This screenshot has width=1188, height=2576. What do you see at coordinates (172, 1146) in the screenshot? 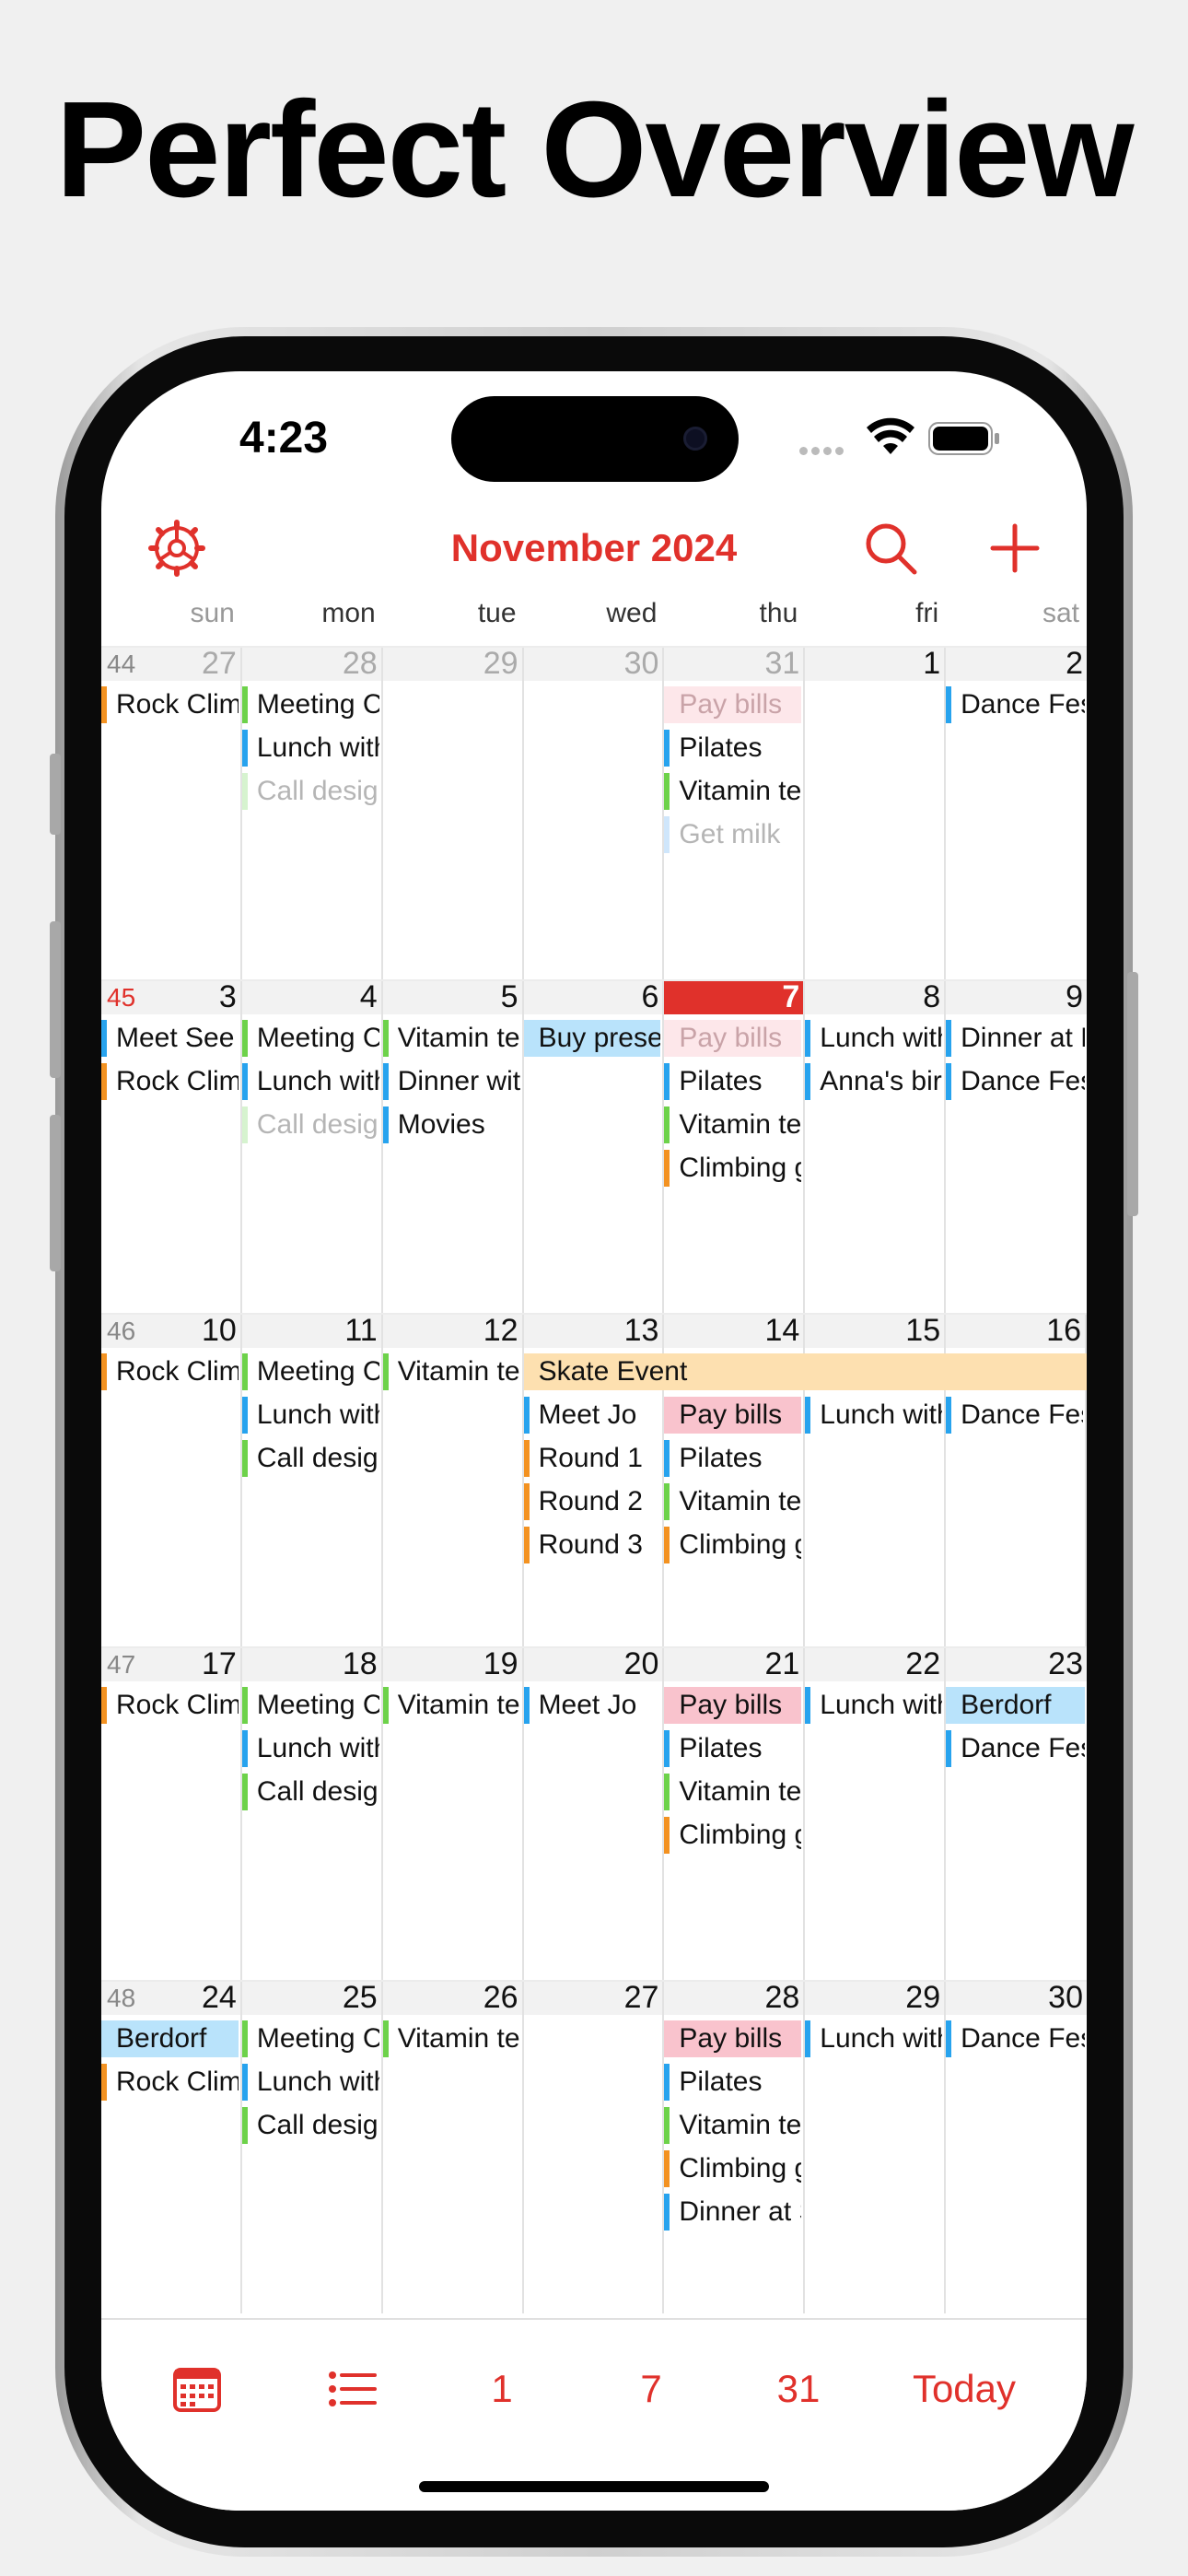
I see `day-cell: 45 3 Meet See Rock Climbing` at bounding box center [172, 1146].